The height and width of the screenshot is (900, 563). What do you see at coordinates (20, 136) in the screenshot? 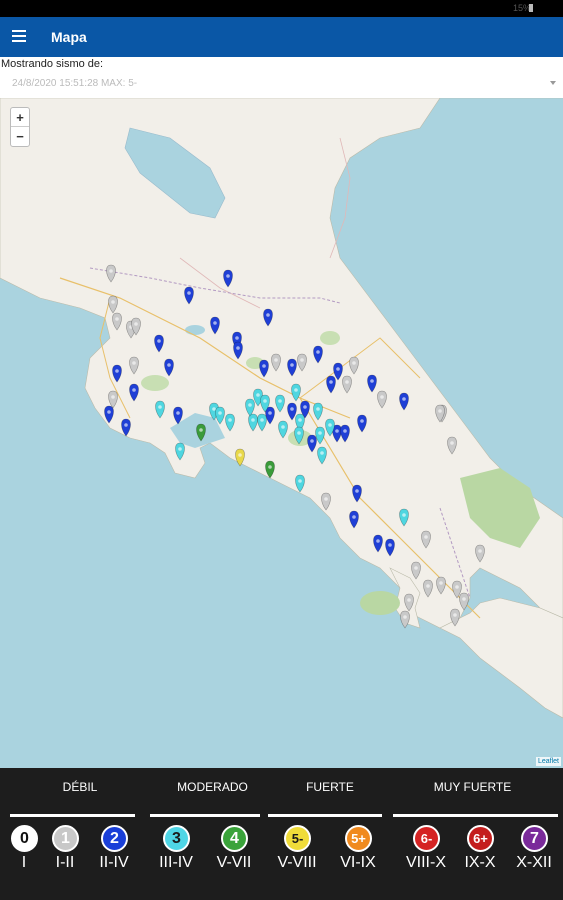
I see `zoom-out-button: −` at bounding box center [20, 136].